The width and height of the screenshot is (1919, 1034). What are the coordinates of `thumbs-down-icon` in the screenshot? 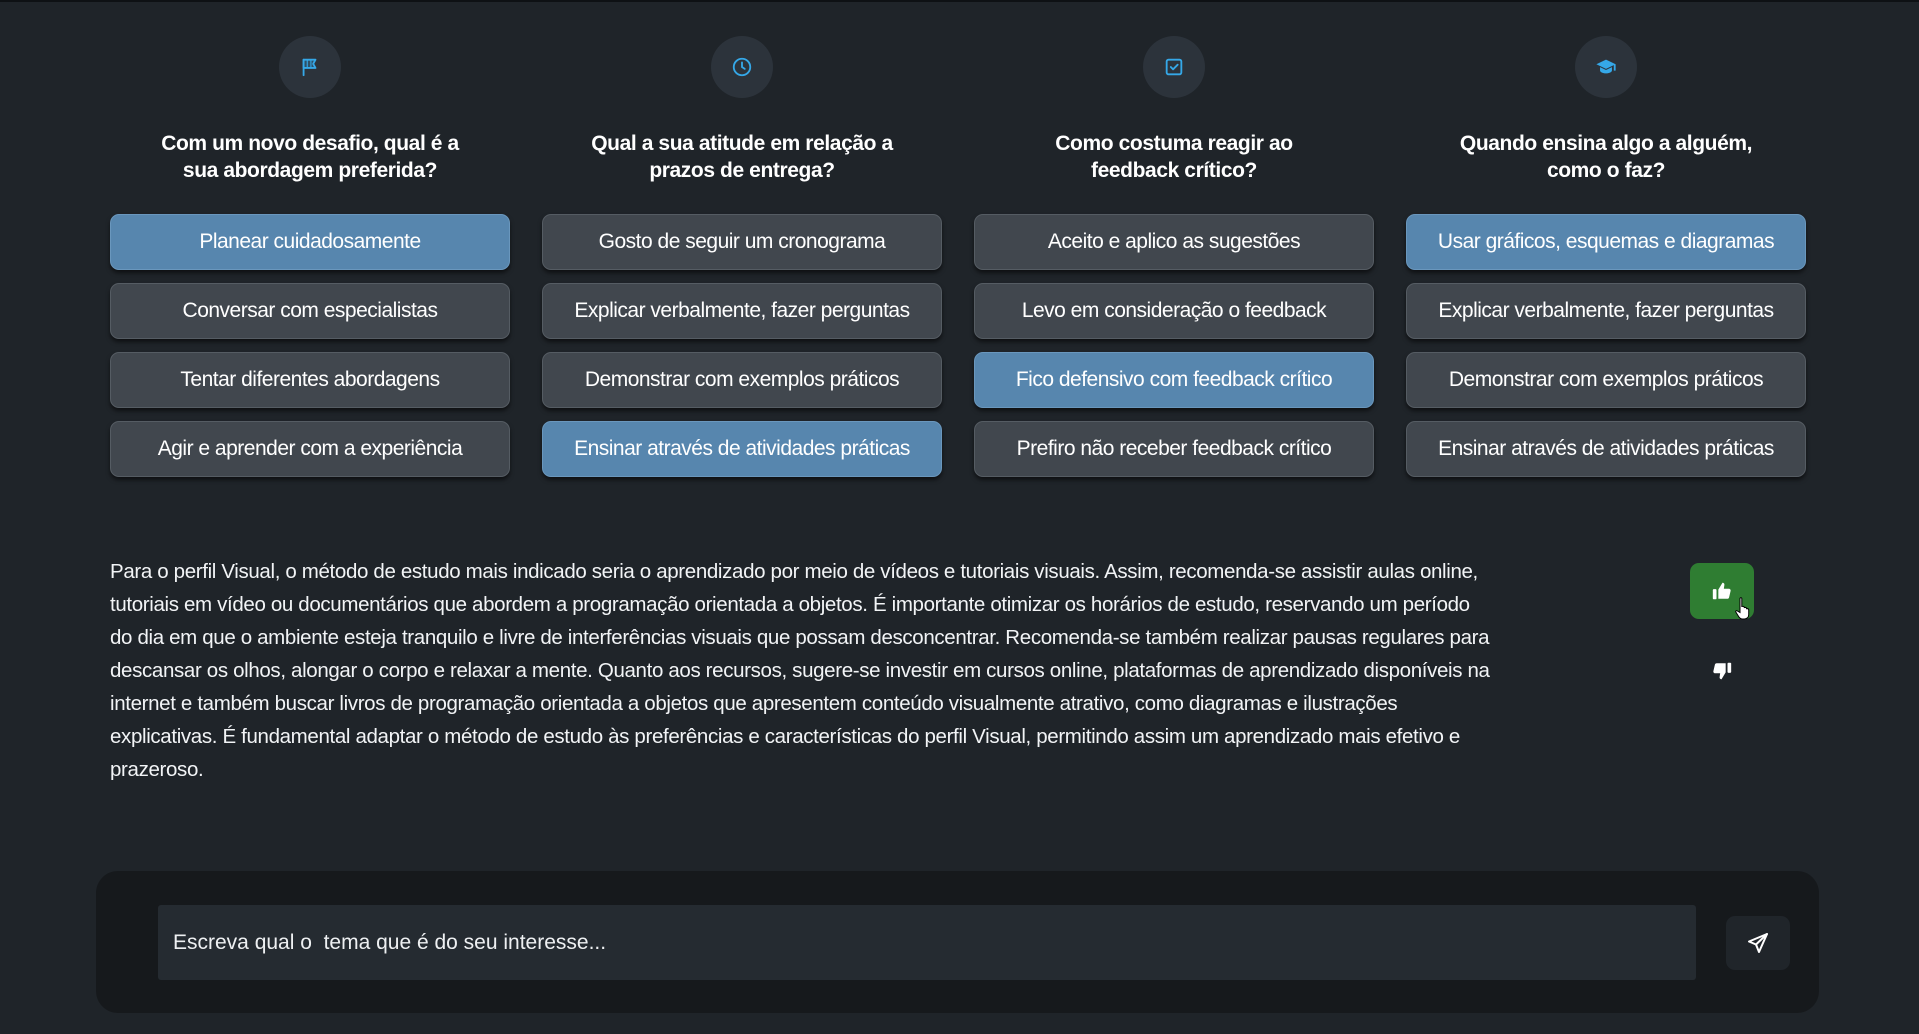 It's located at (1722, 671).